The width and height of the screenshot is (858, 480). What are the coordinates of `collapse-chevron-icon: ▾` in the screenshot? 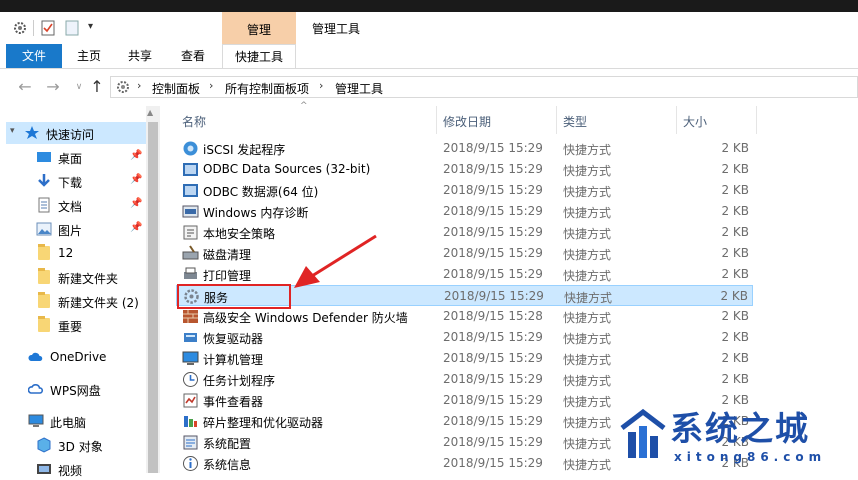 It's located at (12, 131).